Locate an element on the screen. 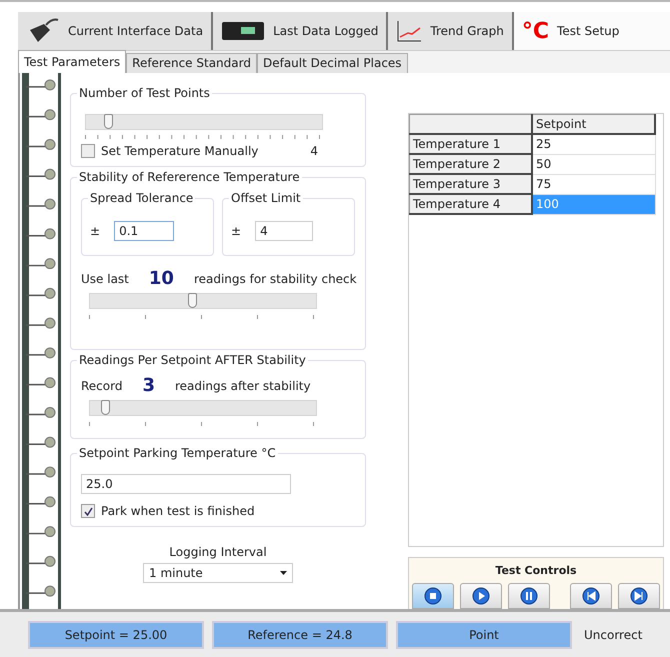  group-title: Spread Tolerance is located at coordinates (142, 198).